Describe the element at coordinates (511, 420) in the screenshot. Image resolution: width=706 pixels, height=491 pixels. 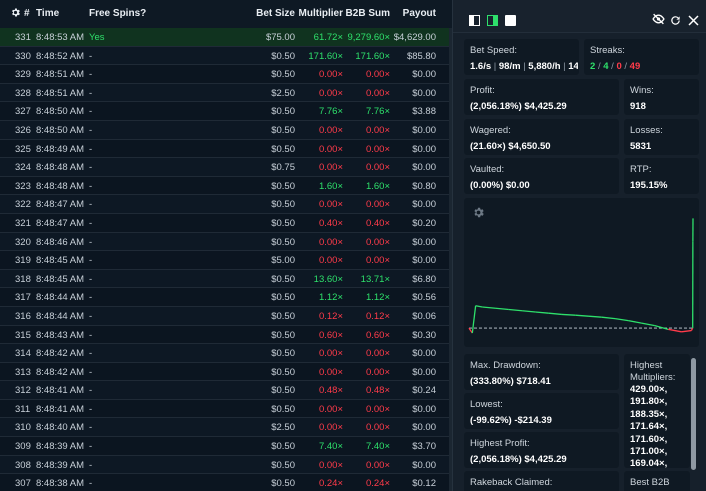
I see `lowest-value: (-99.62%) -$214.39` at that location.